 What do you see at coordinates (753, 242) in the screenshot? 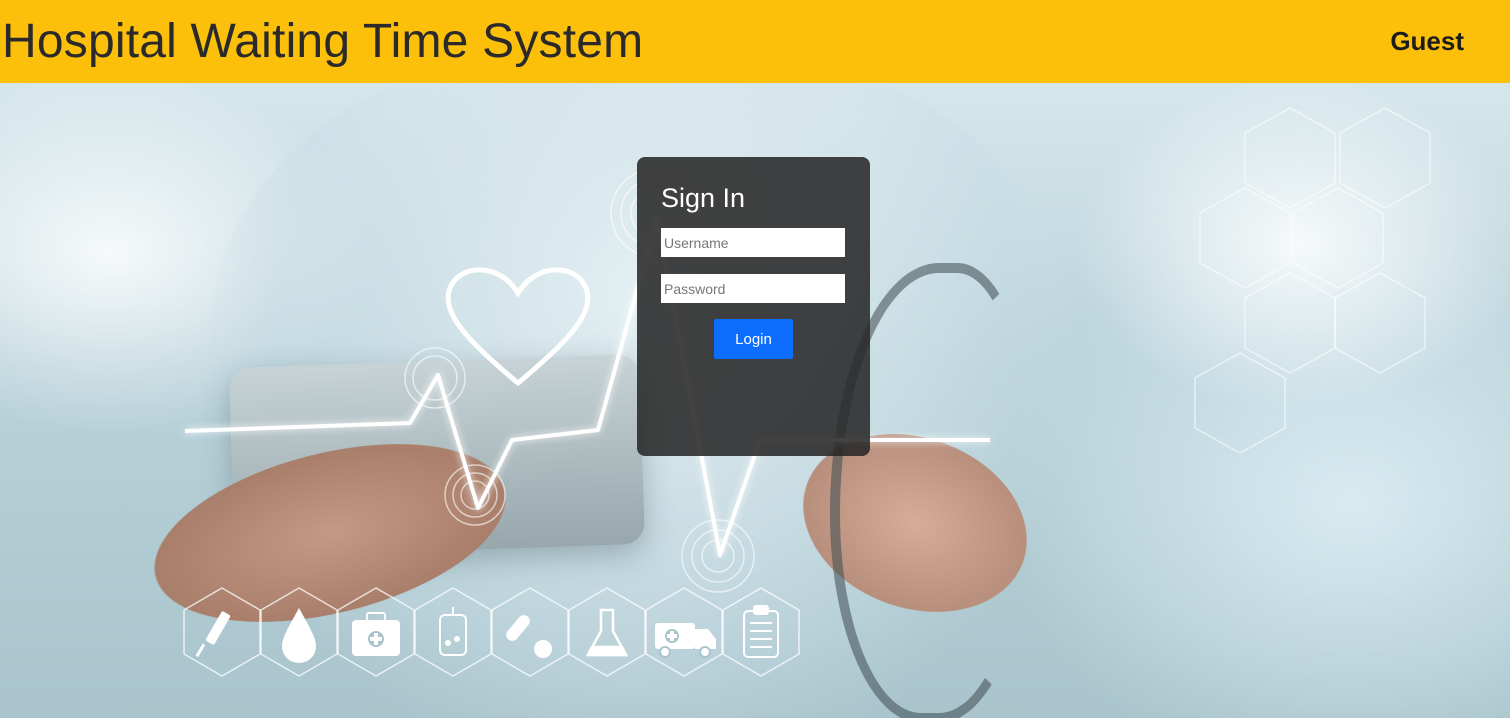
I see `username-input` at bounding box center [753, 242].